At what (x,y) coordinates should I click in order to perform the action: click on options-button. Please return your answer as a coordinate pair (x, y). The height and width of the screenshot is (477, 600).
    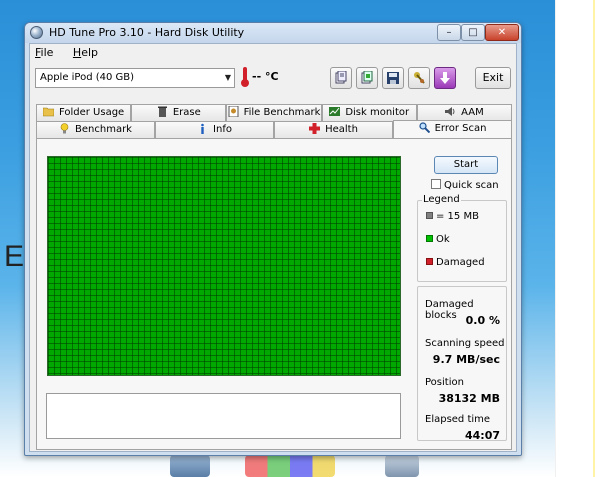
    Looking at the image, I should click on (419, 78).